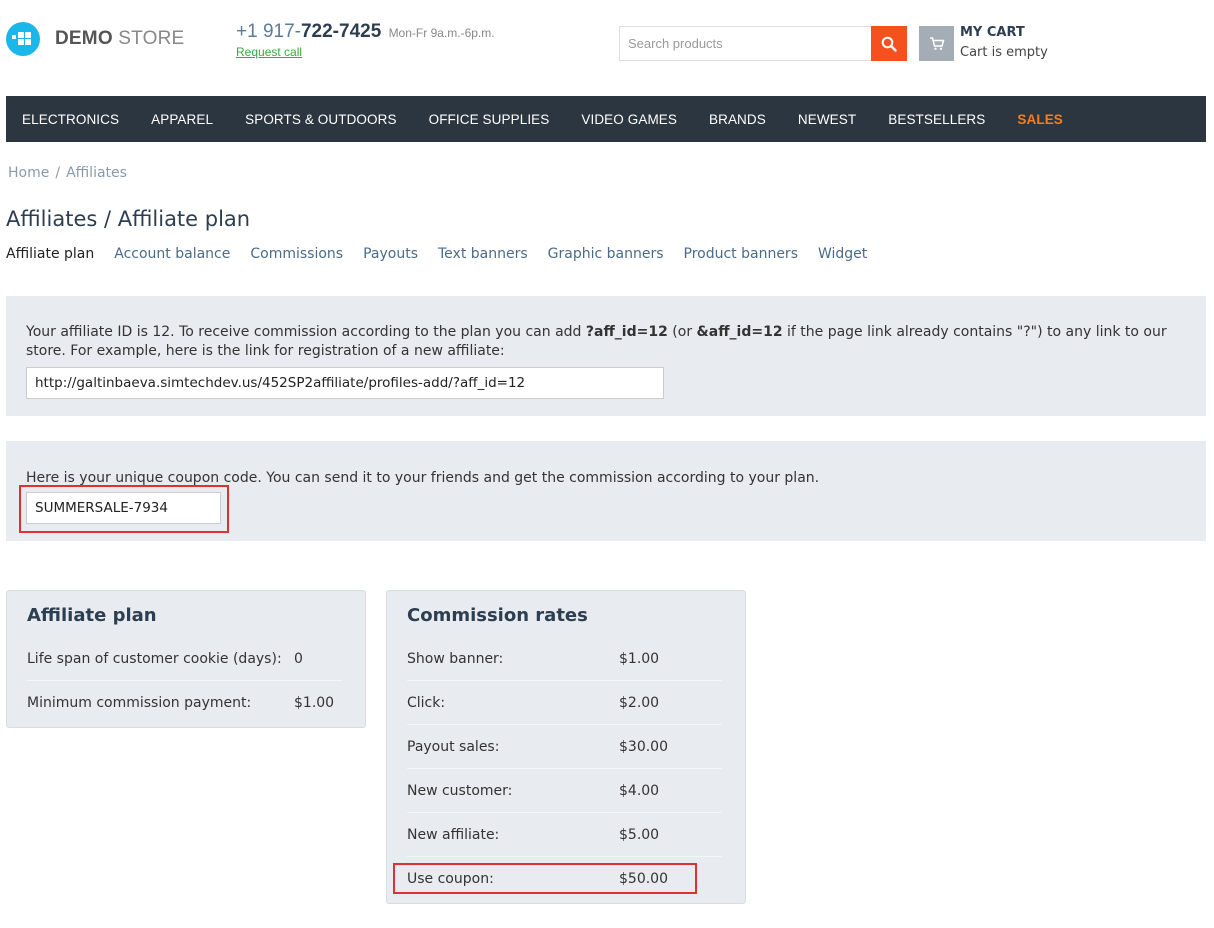 The image size is (1214, 928). I want to click on page-title: Affiliates / Affiliate plan, so click(128, 219).